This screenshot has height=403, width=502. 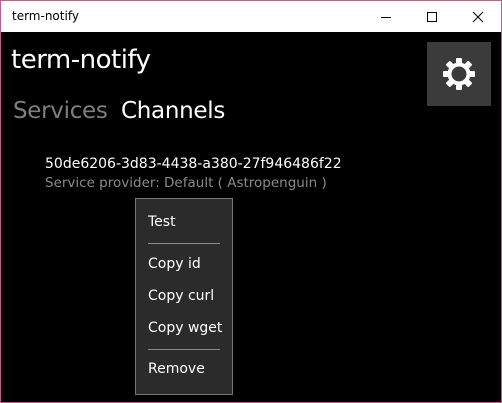 I want to click on minimize-button, so click(x=386, y=16).